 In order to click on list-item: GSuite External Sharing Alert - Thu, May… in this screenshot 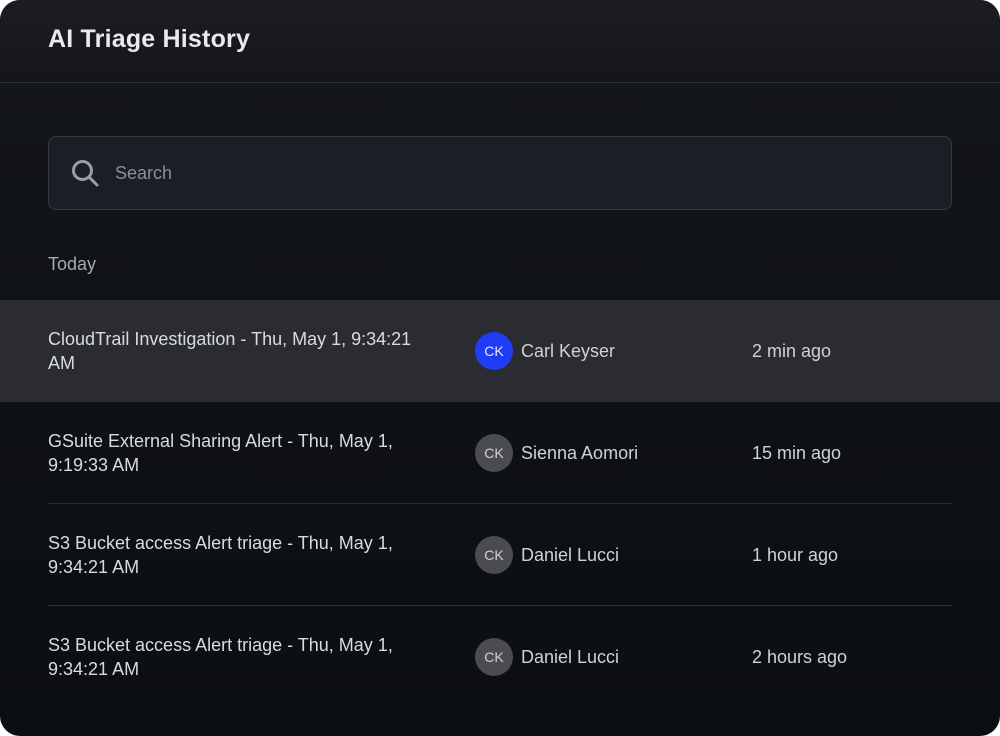, I will do `click(500, 453)`.